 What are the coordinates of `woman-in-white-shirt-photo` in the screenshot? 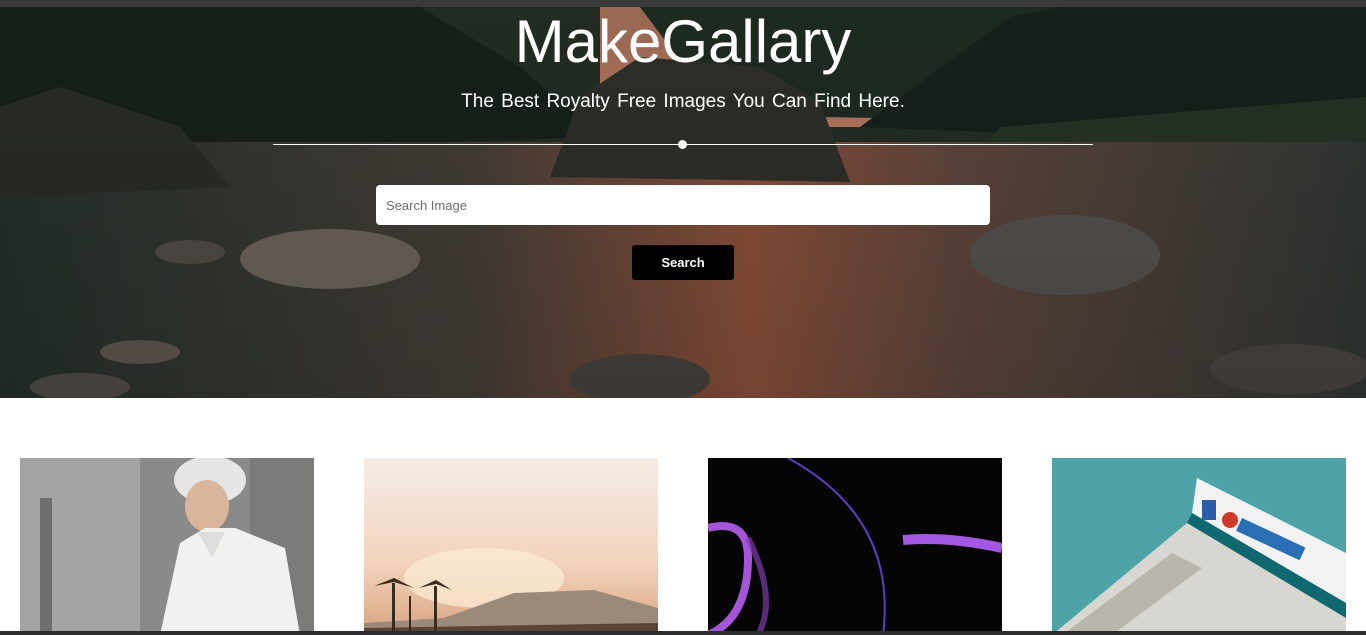 It's located at (167, 546).